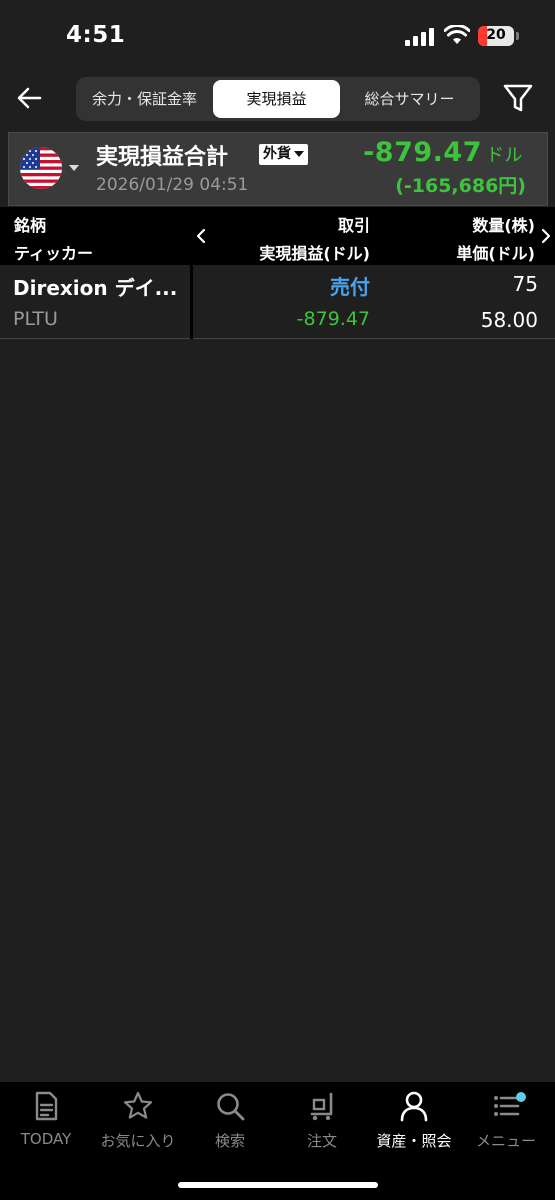 The height and width of the screenshot is (1200, 555). What do you see at coordinates (525, 284) in the screenshot?
I see `quantity: 75` at bounding box center [525, 284].